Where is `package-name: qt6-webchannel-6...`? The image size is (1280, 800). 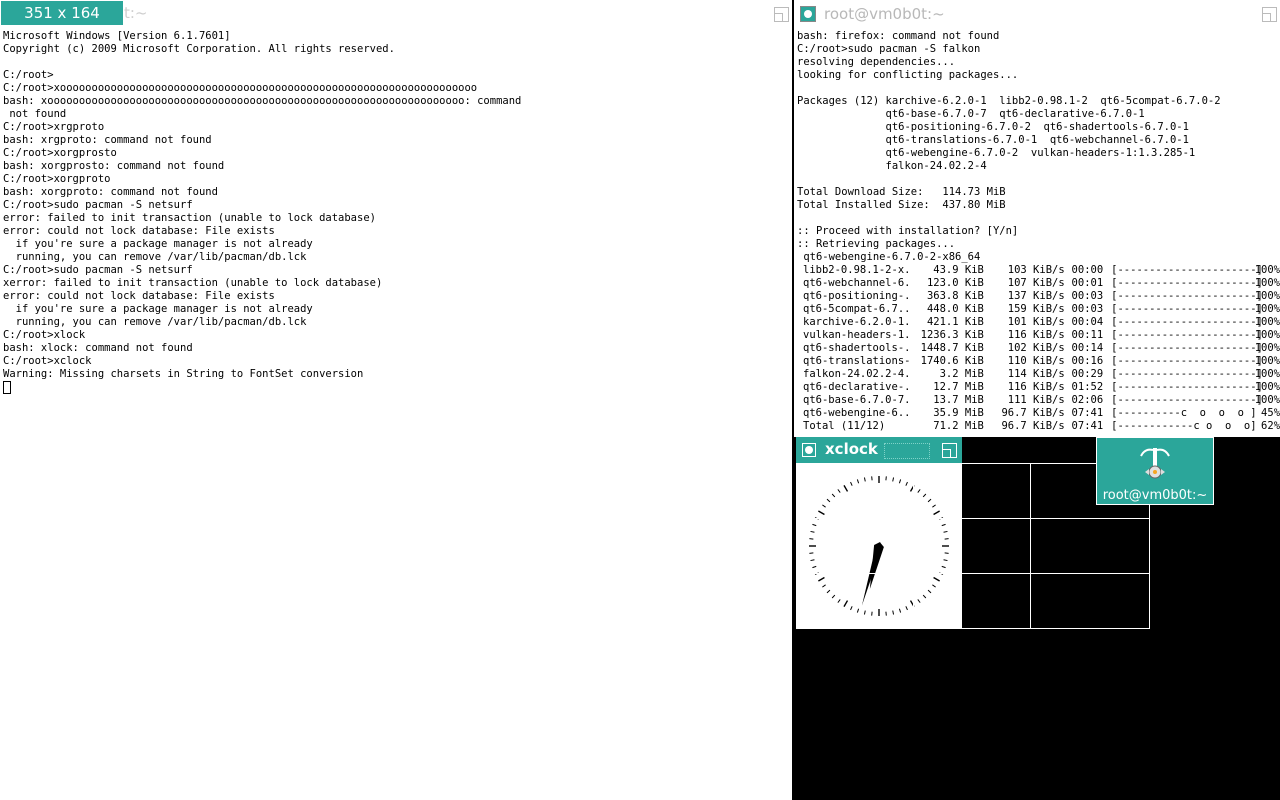 package-name: qt6-webchannel-6... is located at coordinates (858, 283).